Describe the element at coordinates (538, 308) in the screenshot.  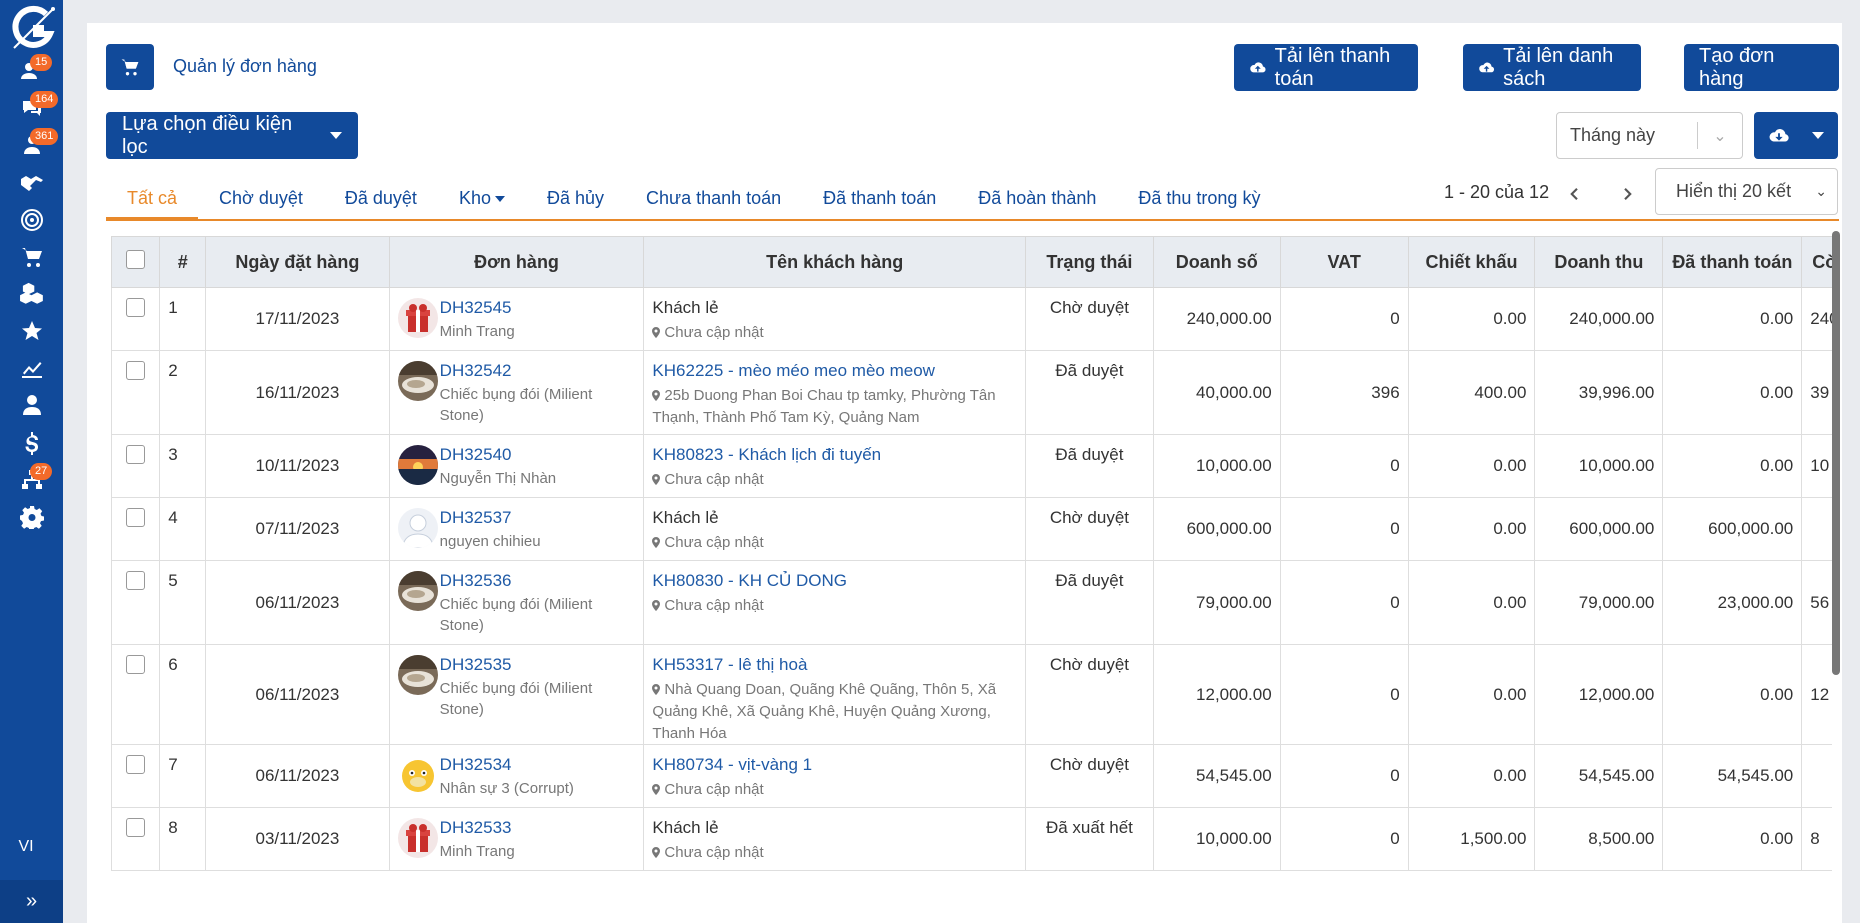
I see `order-code-link: DH32545` at that location.